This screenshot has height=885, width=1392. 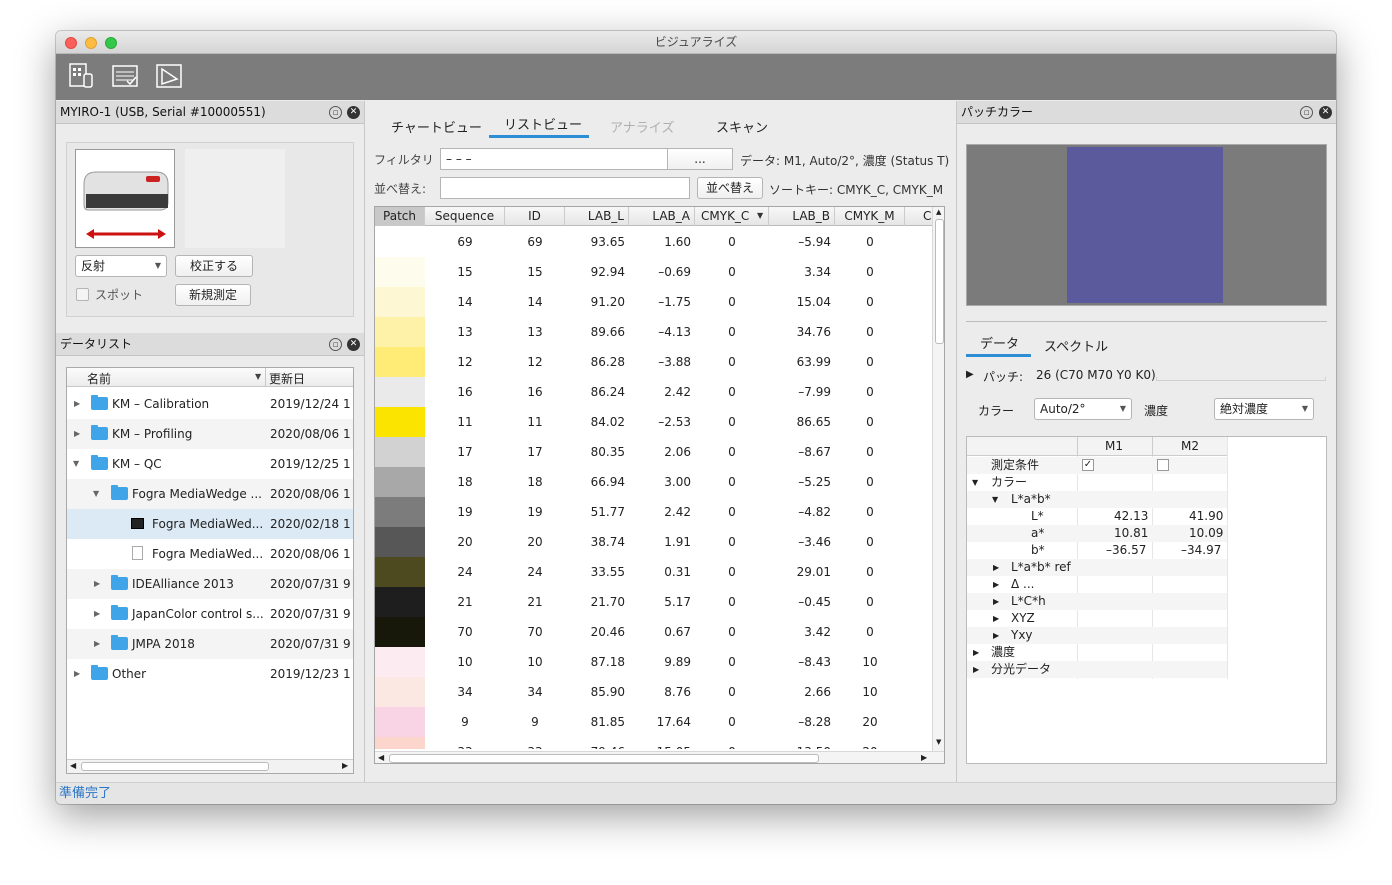 I want to click on table-row: 19 19 51.77 2.42 0 –4.82 0, so click(x=653, y=512).